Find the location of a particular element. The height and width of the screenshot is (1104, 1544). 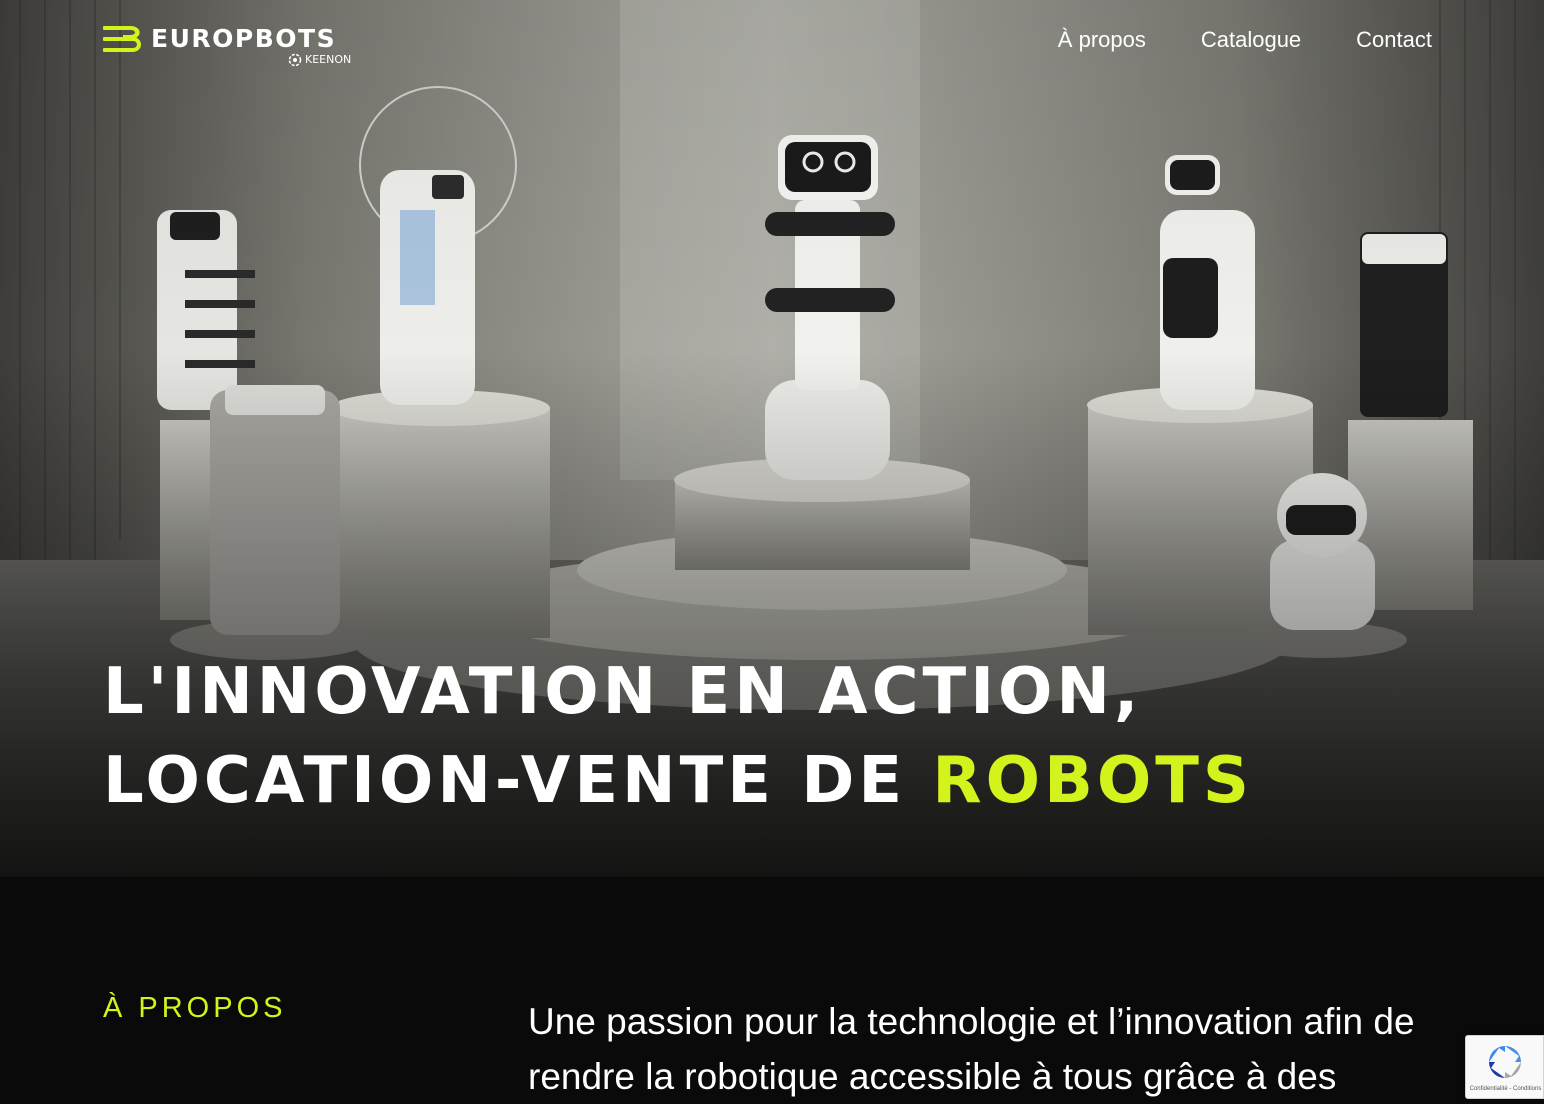

nav-link-catalogue: Catalogue is located at coordinates (1251, 40).